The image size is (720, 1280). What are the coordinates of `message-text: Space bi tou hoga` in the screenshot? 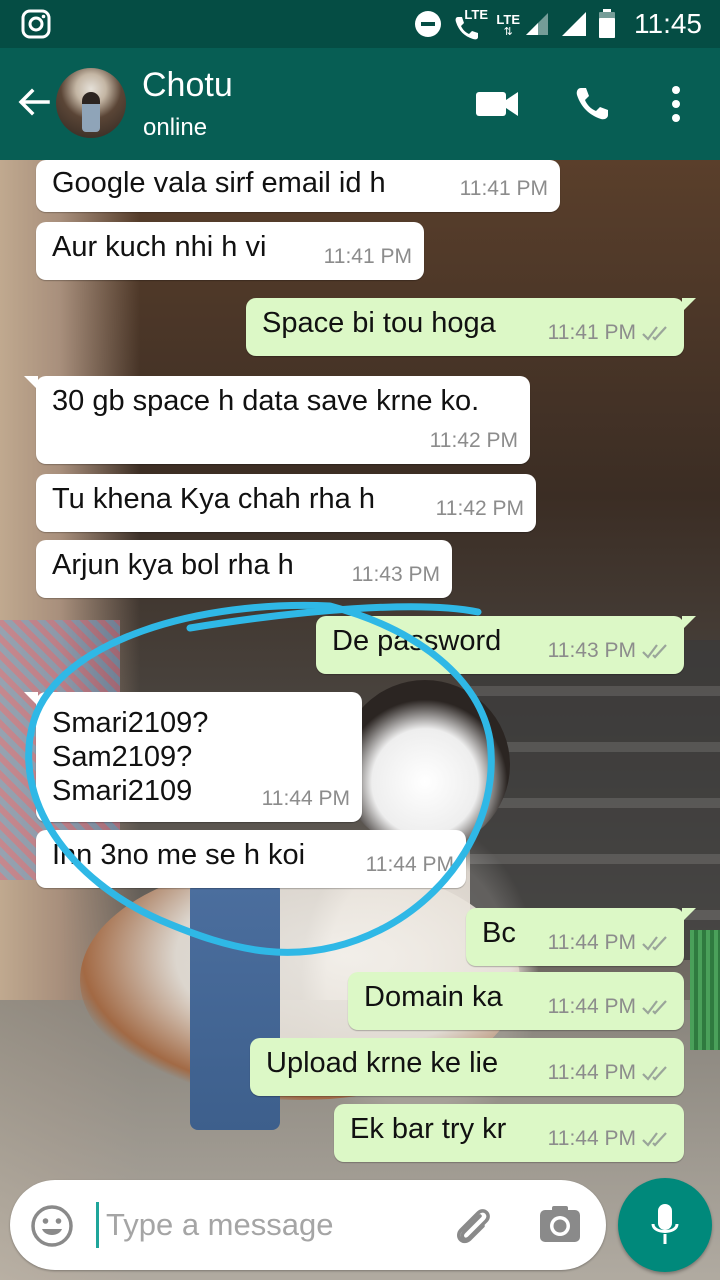 It's located at (379, 323).